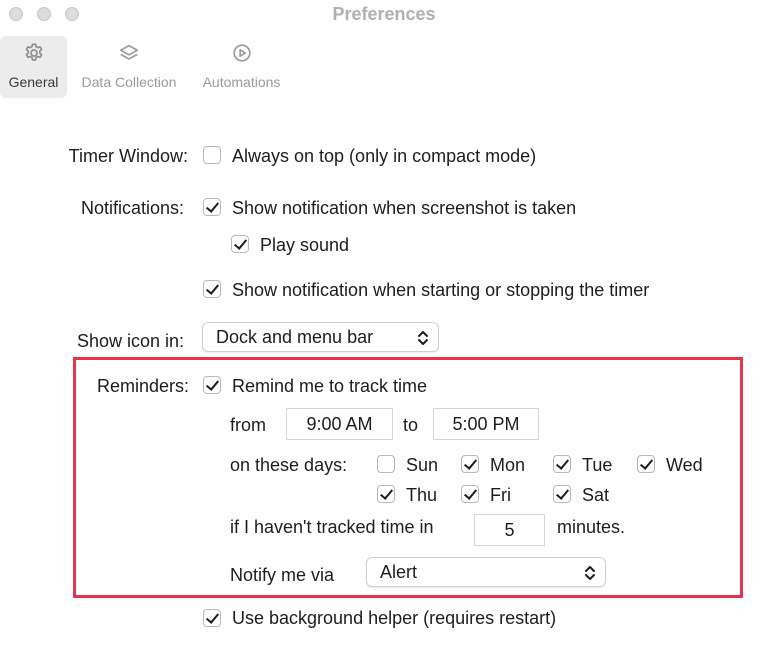  I want to click on notify-via-value: Alert, so click(399, 572).